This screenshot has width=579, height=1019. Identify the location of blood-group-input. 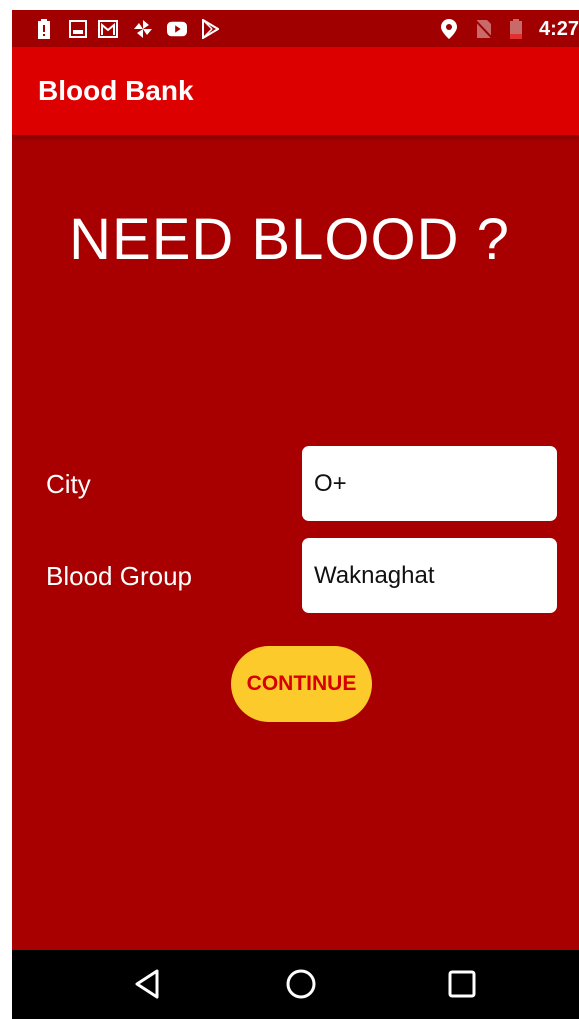
(429, 575).